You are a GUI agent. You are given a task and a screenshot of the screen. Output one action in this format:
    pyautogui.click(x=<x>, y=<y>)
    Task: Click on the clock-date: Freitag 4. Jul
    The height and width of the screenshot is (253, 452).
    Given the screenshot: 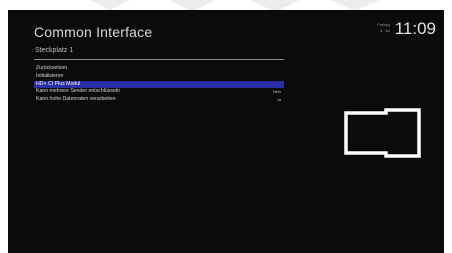 What is the action you would take?
    pyautogui.click(x=383, y=28)
    